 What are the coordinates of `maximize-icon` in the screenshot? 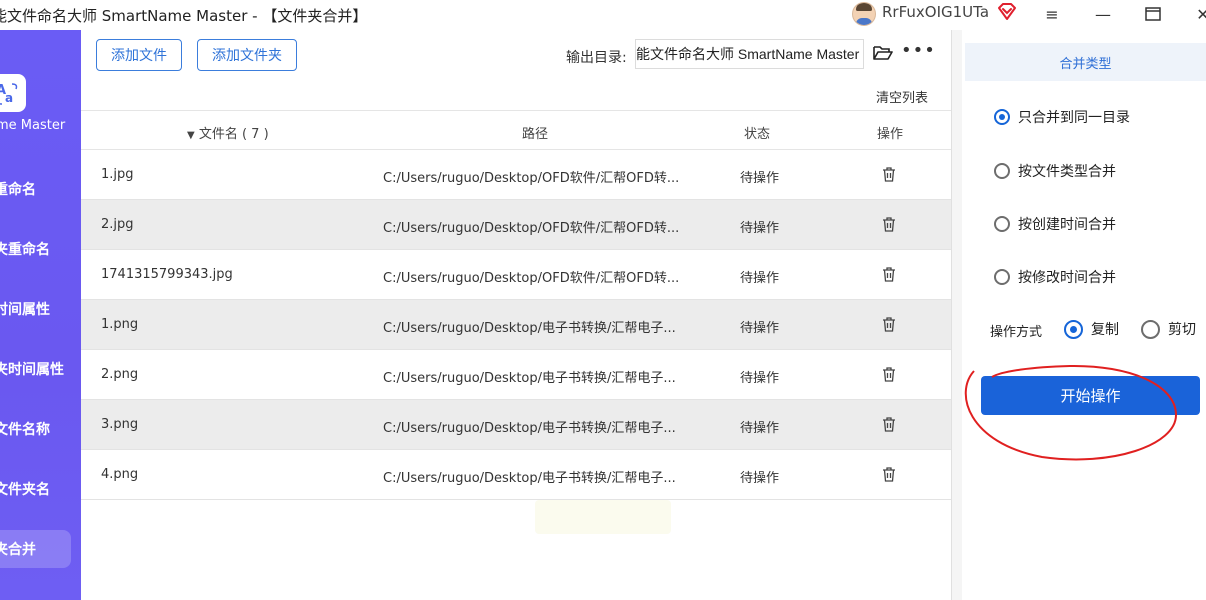 It's located at (1153, 14).